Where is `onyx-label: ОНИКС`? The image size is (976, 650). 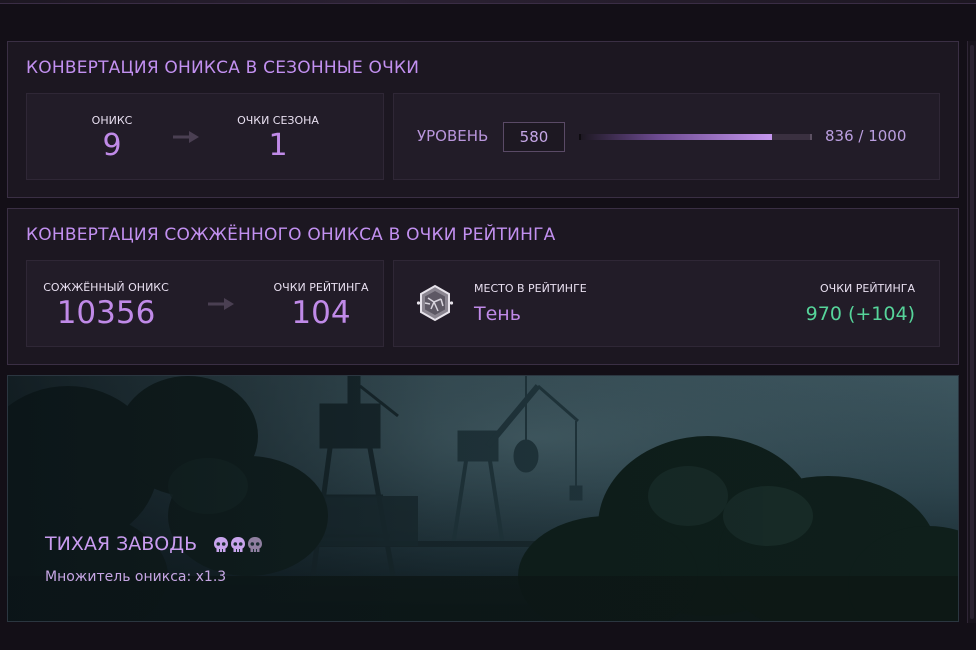
onyx-label: ОНИКС is located at coordinates (112, 120).